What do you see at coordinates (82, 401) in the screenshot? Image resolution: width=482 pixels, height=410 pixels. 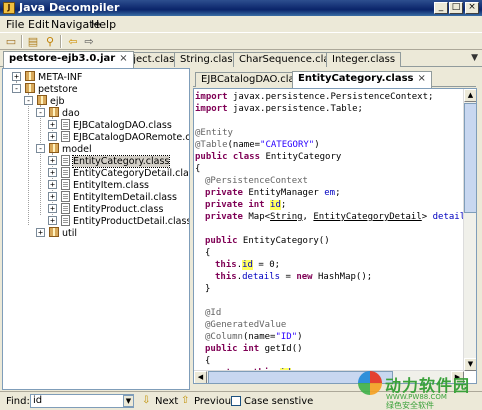 I see `find-input: id` at bounding box center [82, 401].